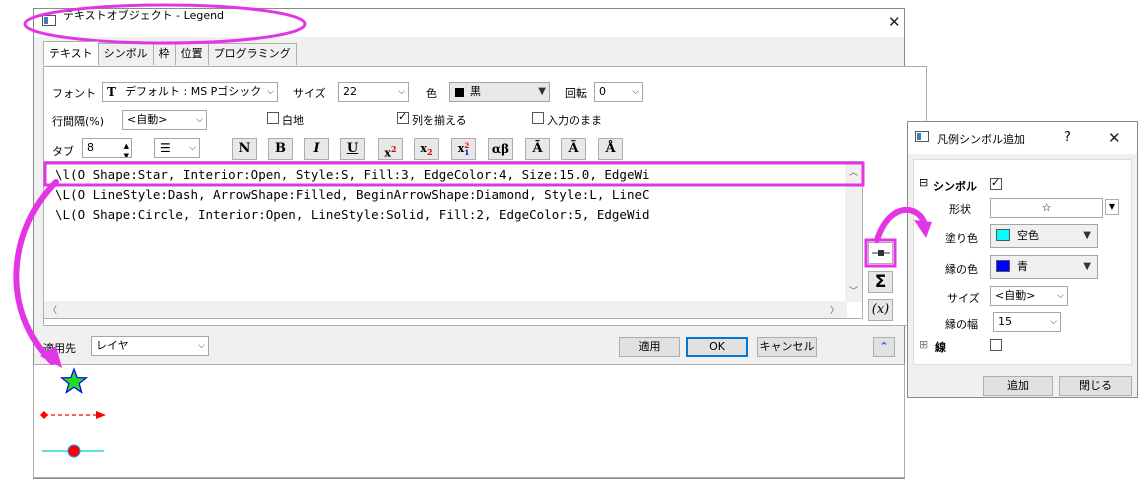 The image size is (1138, 479). I want to click on line-spacing-value: <自動>, so click(147, 119).